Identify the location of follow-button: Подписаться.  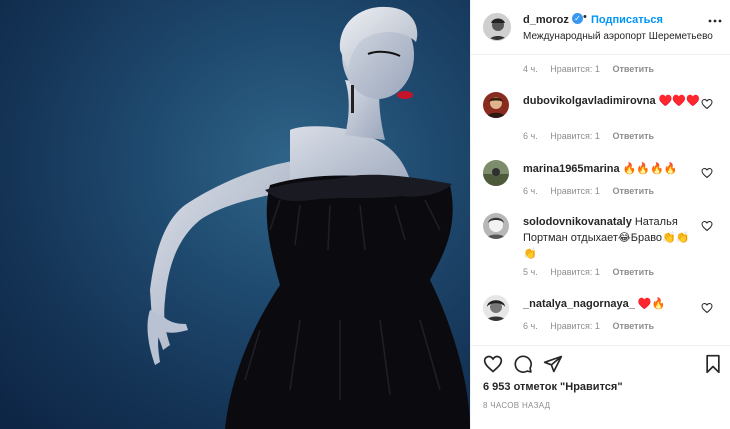
(627, 20).